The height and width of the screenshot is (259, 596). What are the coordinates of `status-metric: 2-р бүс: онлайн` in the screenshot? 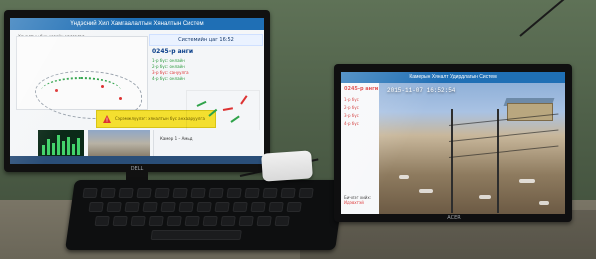 It's located at (168, 66).